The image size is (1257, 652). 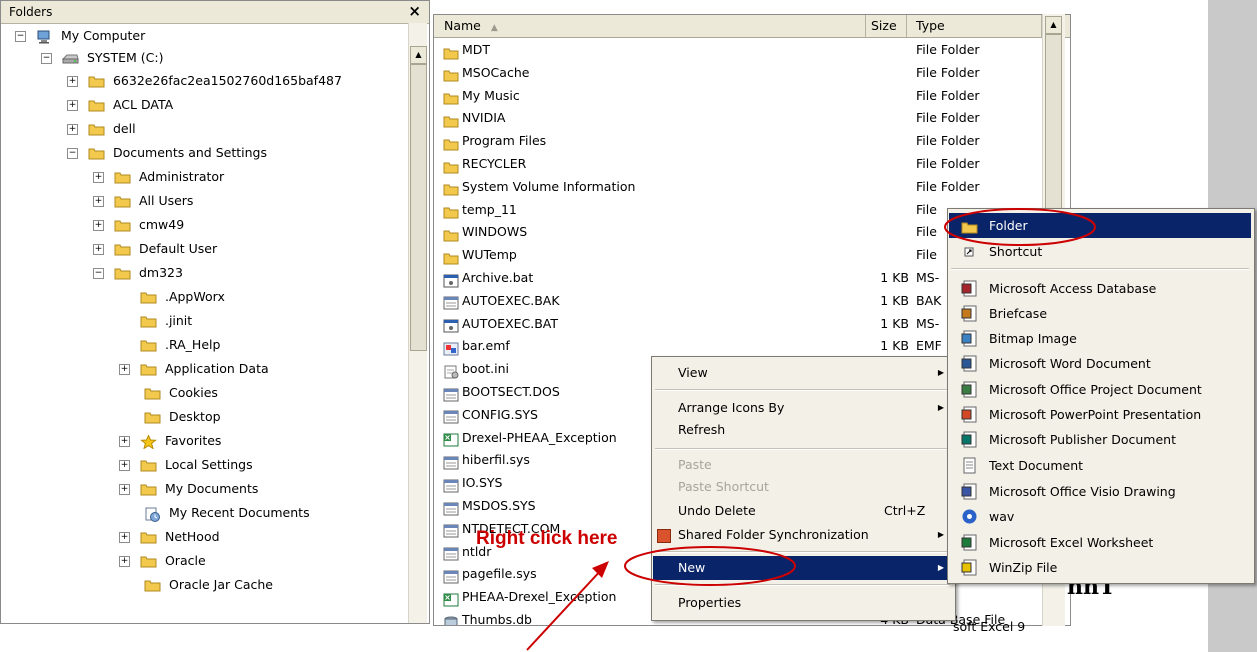 I want to click on annotation-arrow, so click(x=565, y=609).